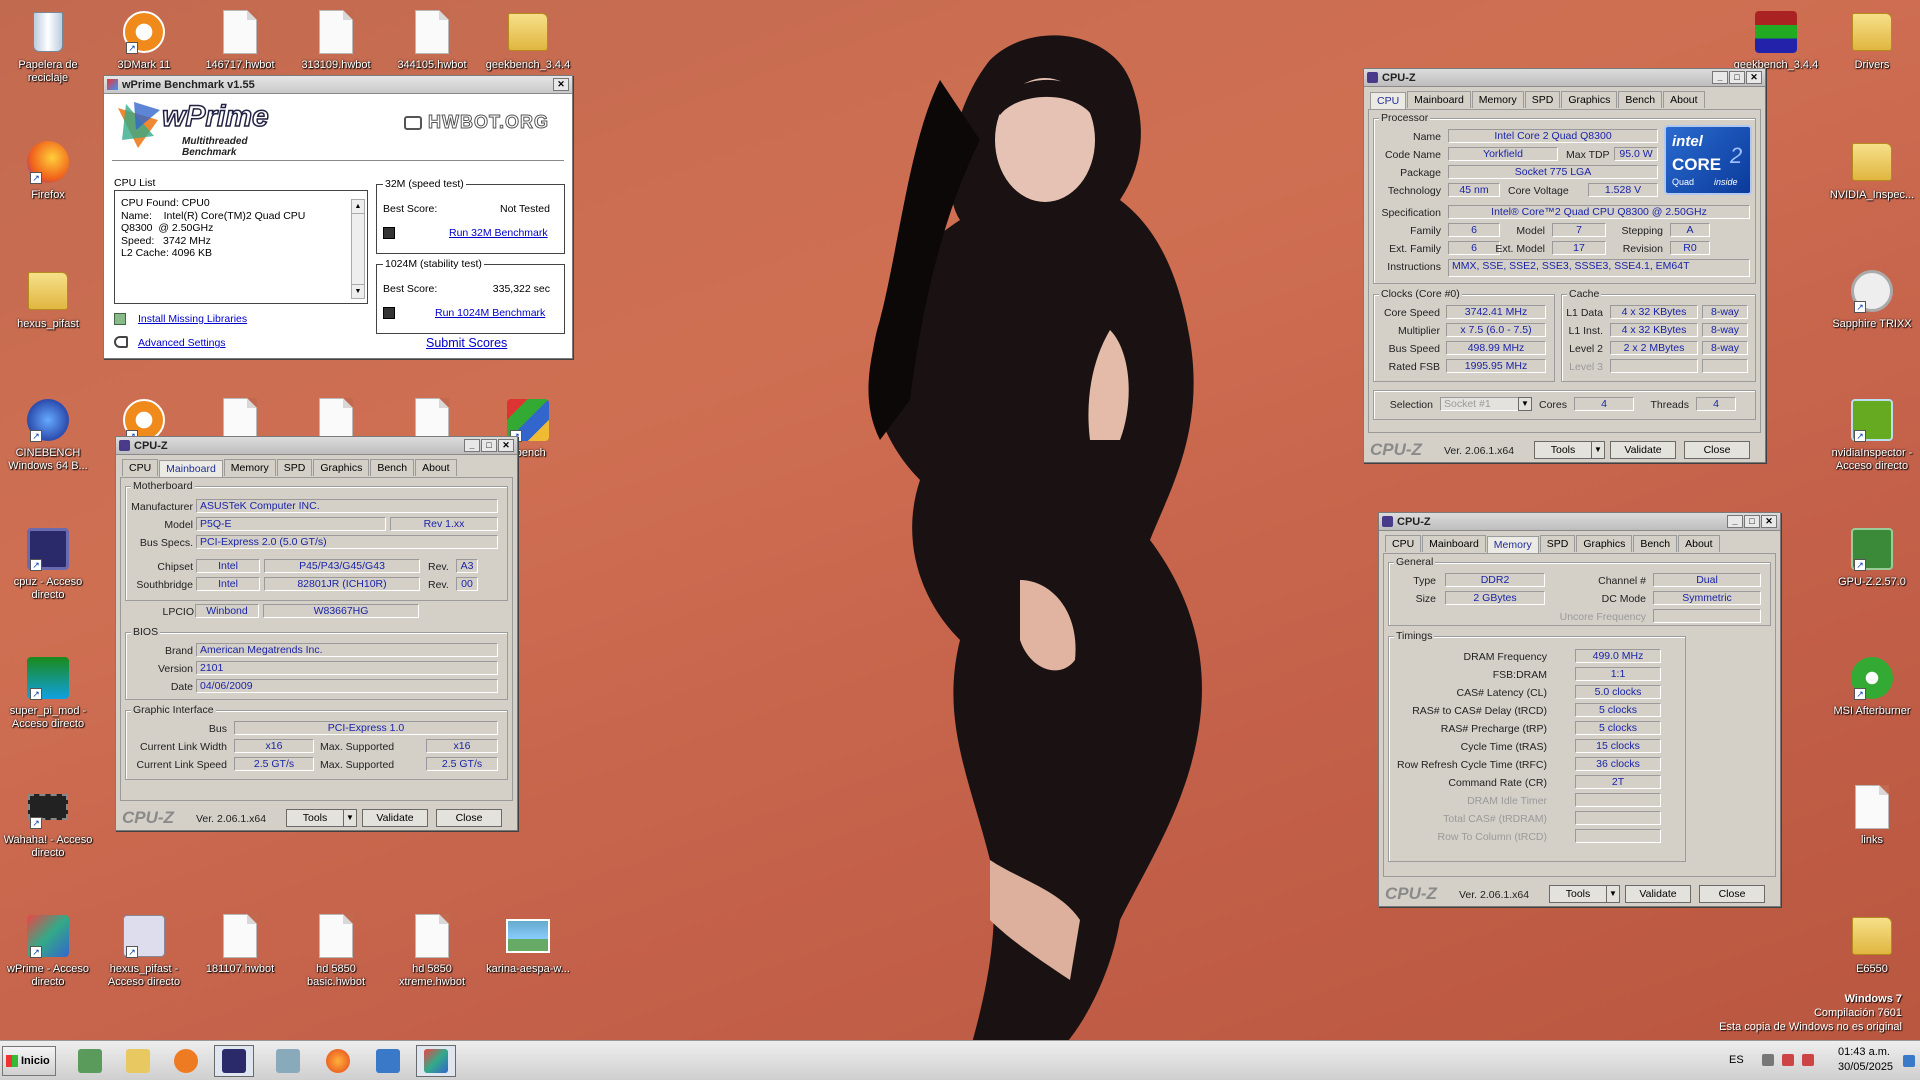 Image resolution: width=1920 pixels, height=1080 pixels. What do you see at coordinates (338, 85) in the screenshot?
I see `wprime-titlebar: wPrime Benchmark v1.55 ✕` at bounding box center [338, 85].